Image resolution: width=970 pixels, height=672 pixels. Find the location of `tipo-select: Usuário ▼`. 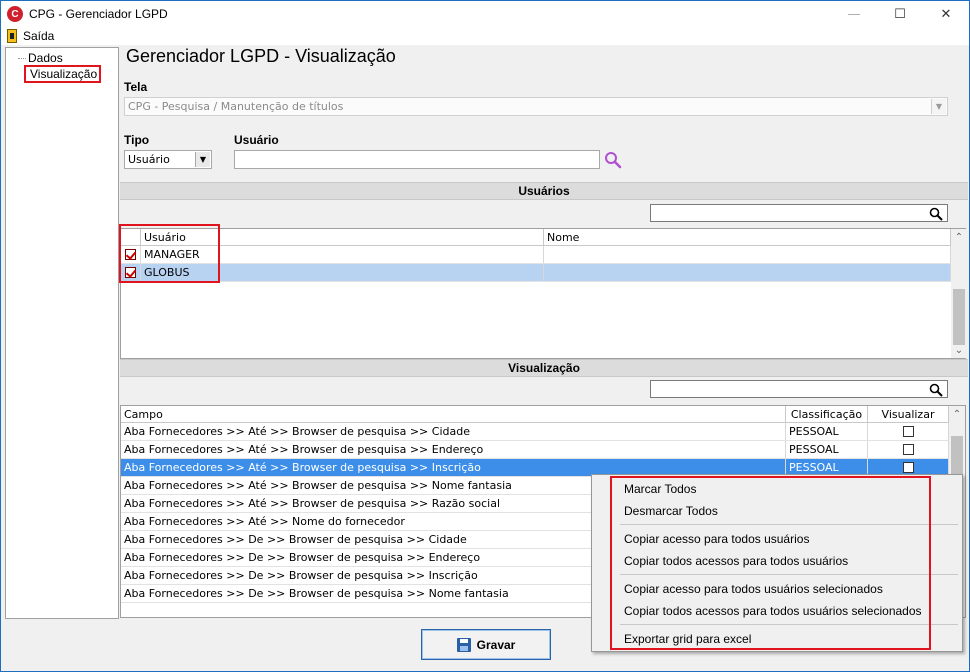

tipo-select: Usuário ▼ is located at coordinates (168, 159).